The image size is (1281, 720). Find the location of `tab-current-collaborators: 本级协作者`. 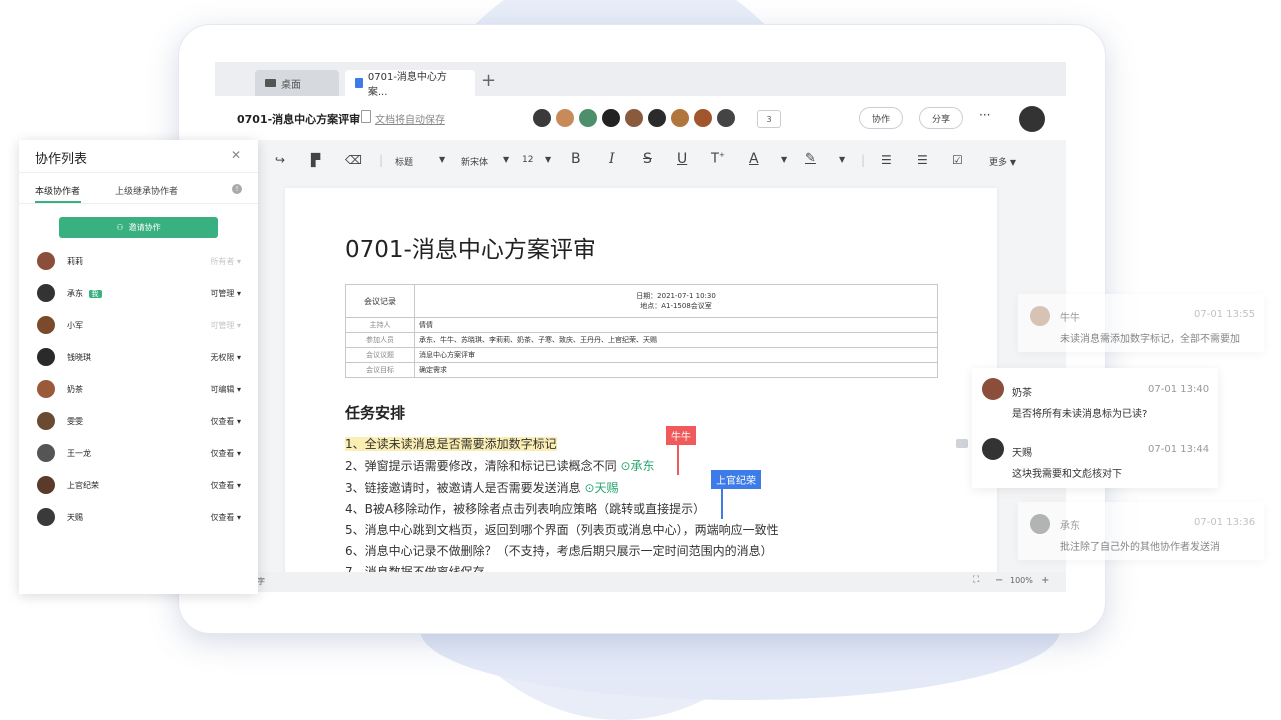

tab-current-collaborators: 本级协作者 is located at coordinates (57, 190).